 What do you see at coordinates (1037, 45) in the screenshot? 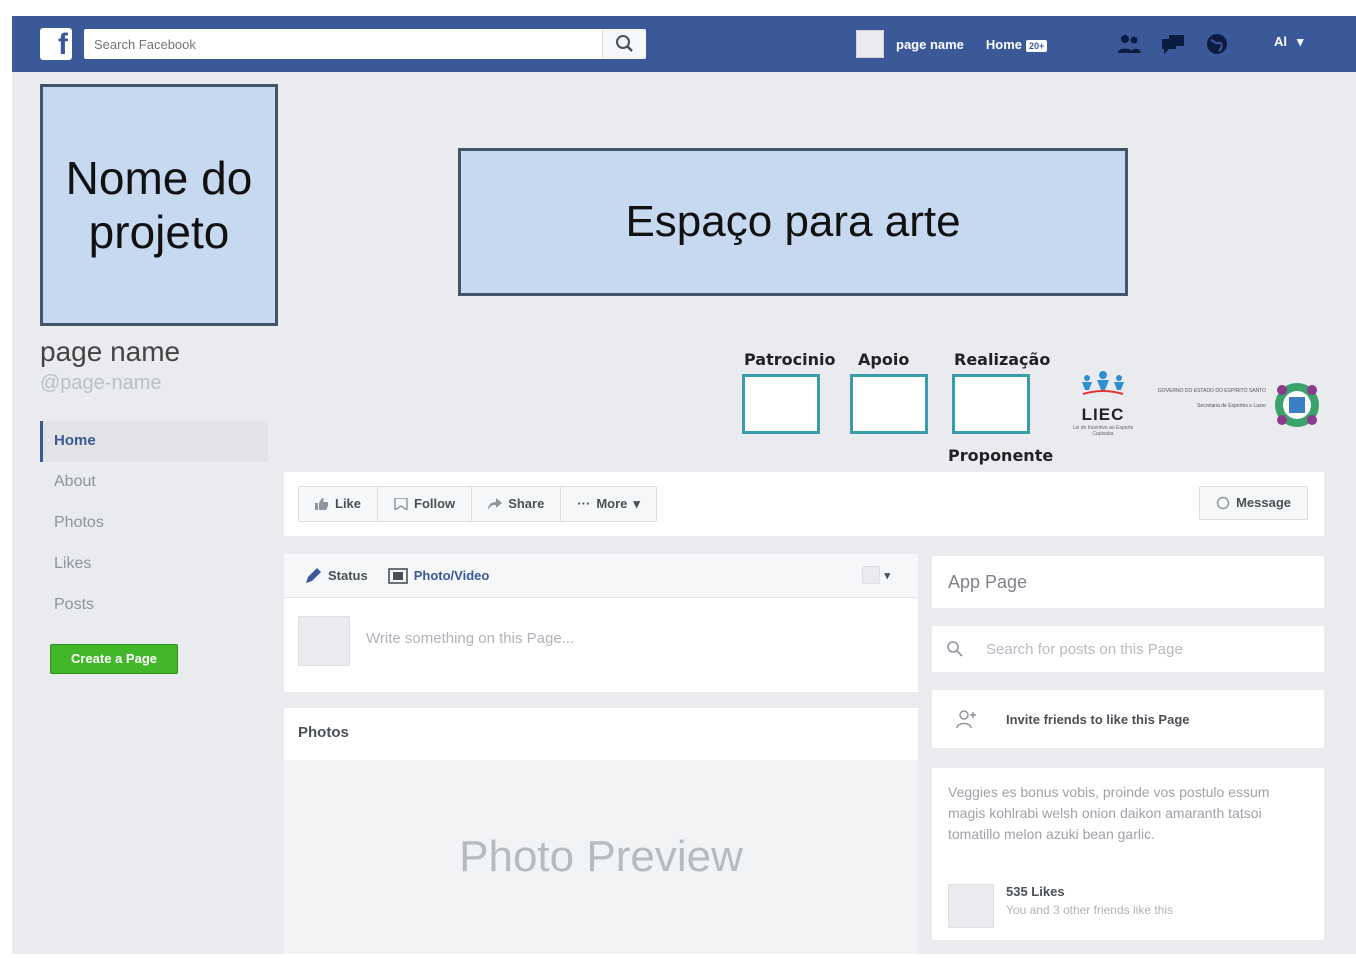
I see `home-count-badge: 20+` at bounding box center [1037, 45].